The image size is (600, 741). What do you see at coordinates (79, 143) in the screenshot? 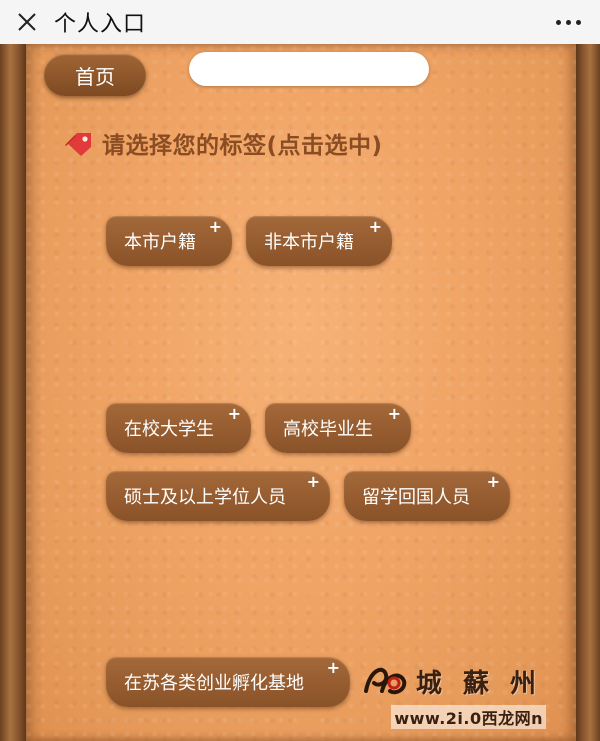
I see `tag-icon` at bounding box center [79, 143].